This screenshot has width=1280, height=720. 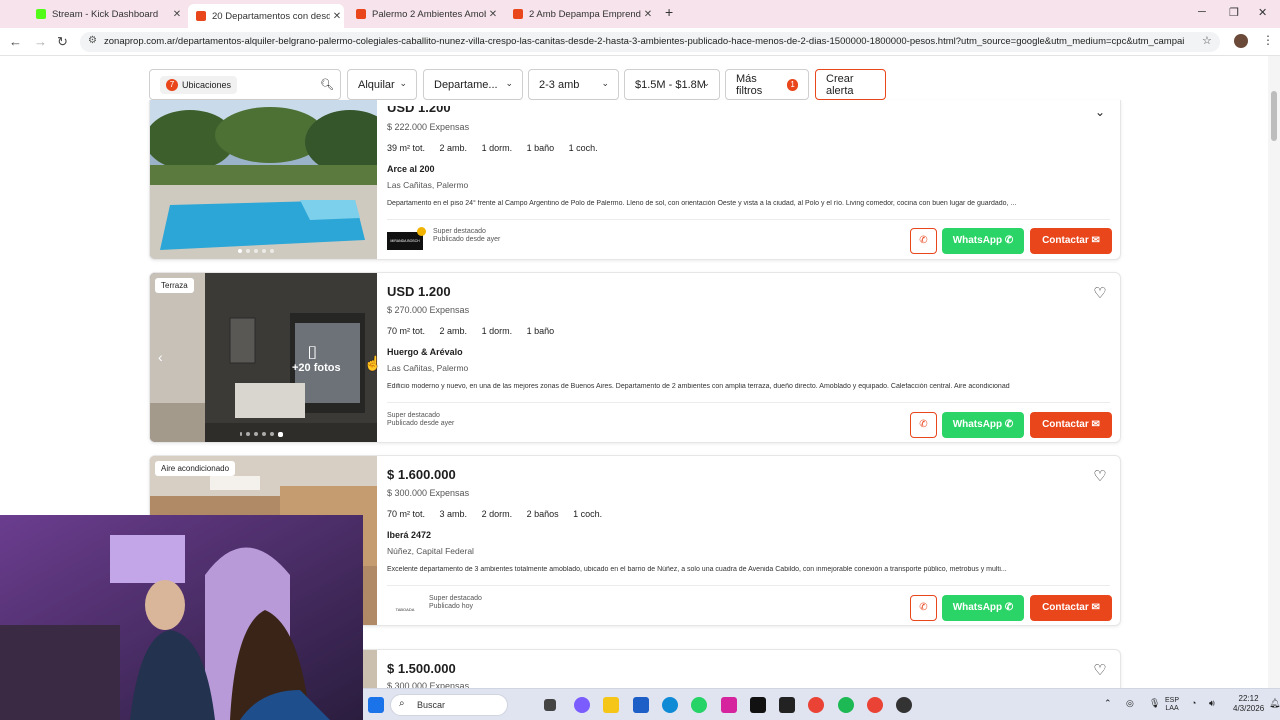 I want to click on listing-address: Huergo & Arévalo, so click(x=425, y=352).